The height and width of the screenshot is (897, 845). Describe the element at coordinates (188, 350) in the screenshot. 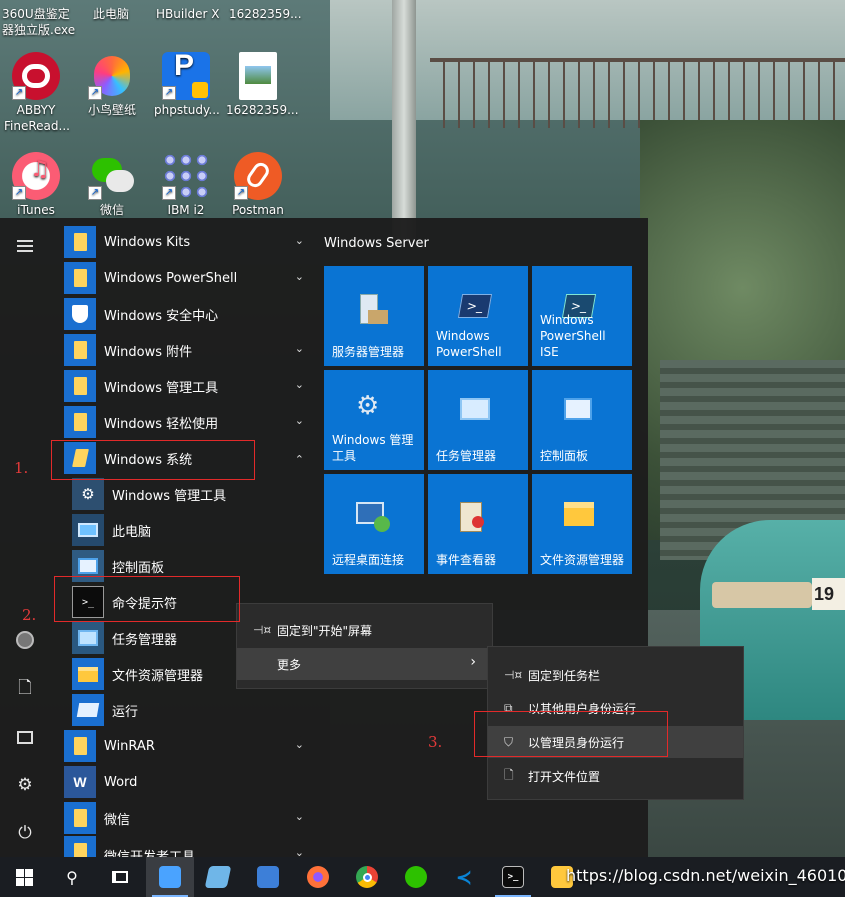

I see `app-windows-accessories: Windows 附件 ⌄` at that location.